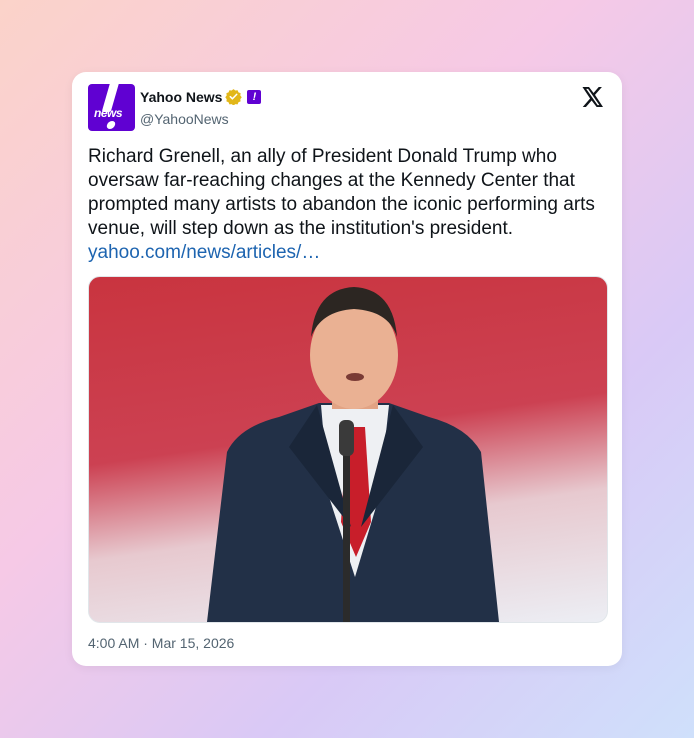 This screenshot has height=738, width=694. Describe the element at coordinates (254, 96) in the screenshot. I see `yahoo-exclamation-icon: !` at that location.